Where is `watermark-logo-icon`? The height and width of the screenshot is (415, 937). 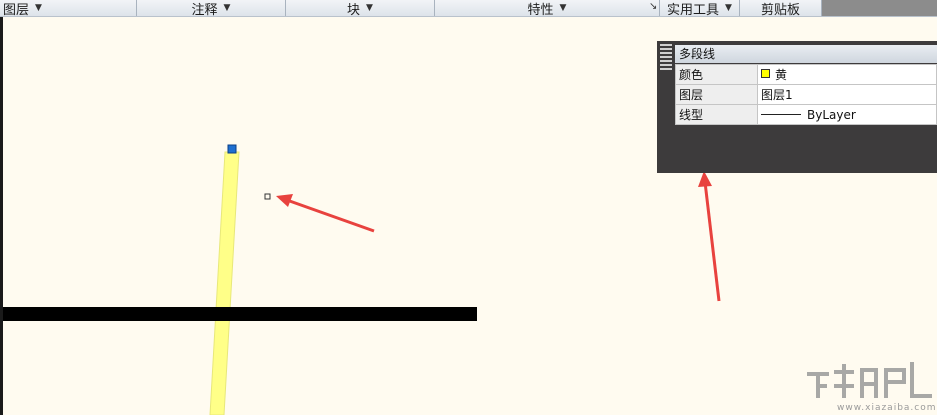
watermark-logo-icon is located at coordinates (869, 380).